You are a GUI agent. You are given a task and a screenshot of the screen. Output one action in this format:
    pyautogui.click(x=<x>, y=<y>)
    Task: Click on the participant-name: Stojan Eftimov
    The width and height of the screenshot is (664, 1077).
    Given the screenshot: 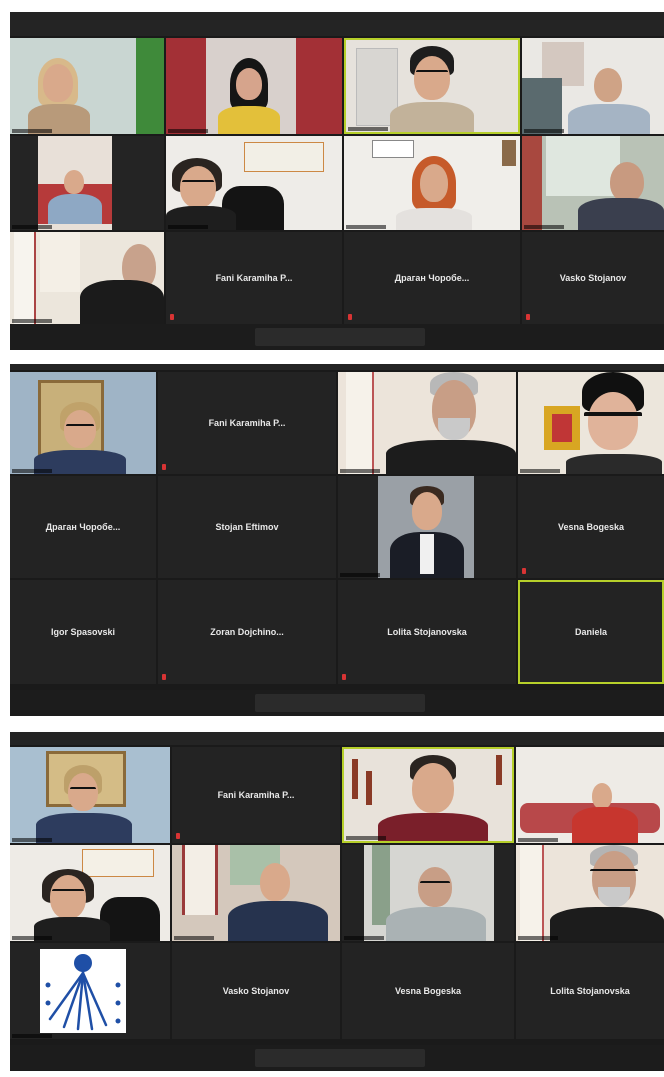 What is the action you would take?
    pyautogui.click(x=247, y=527)
    